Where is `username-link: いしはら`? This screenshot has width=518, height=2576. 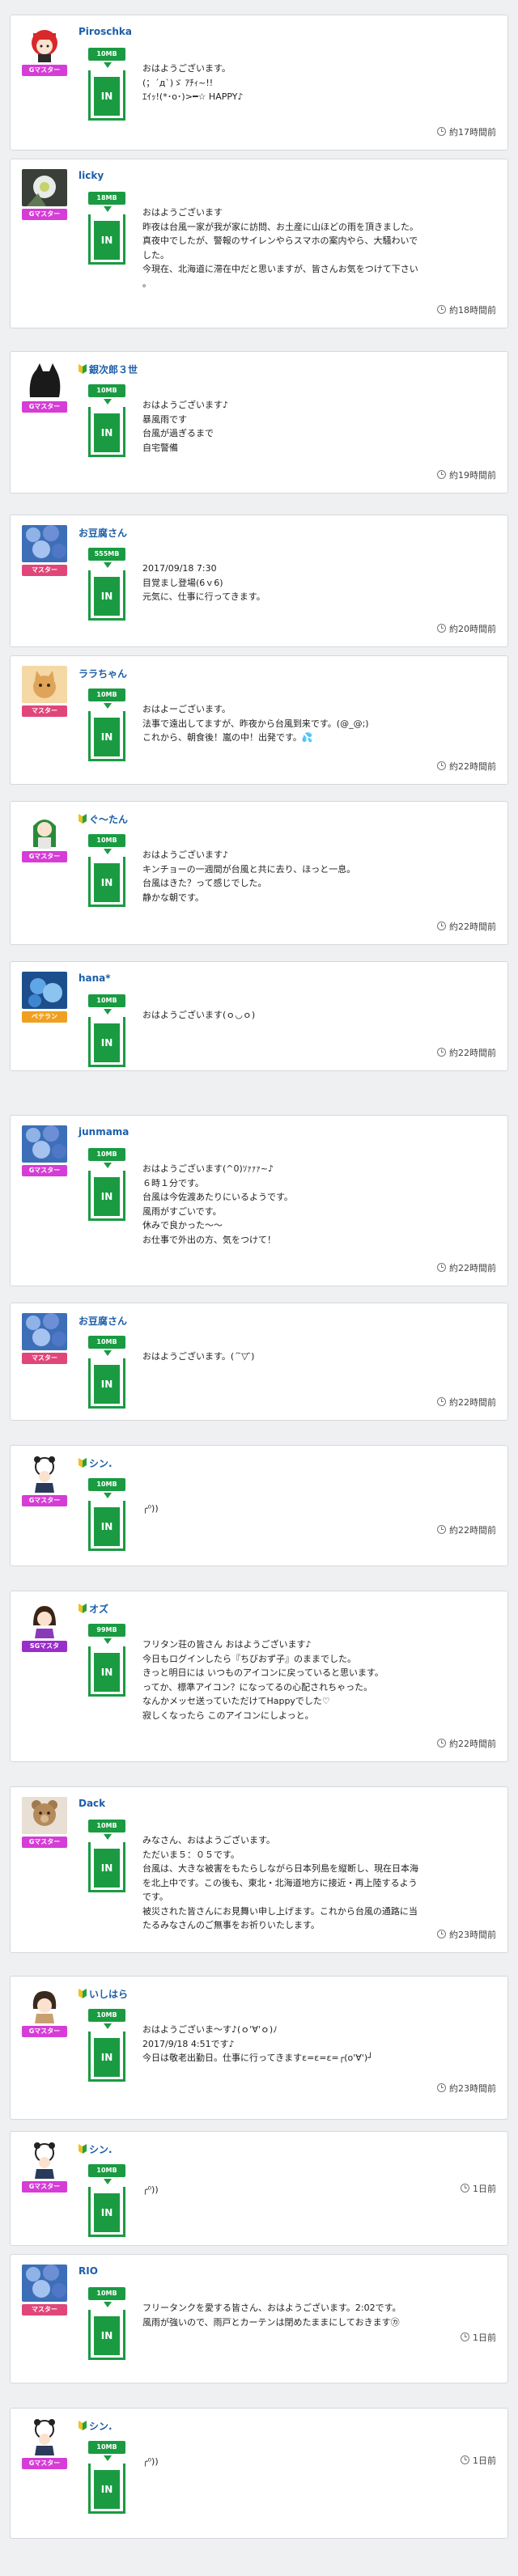
username-link: いしはら is located at coordinates (103, 1994).